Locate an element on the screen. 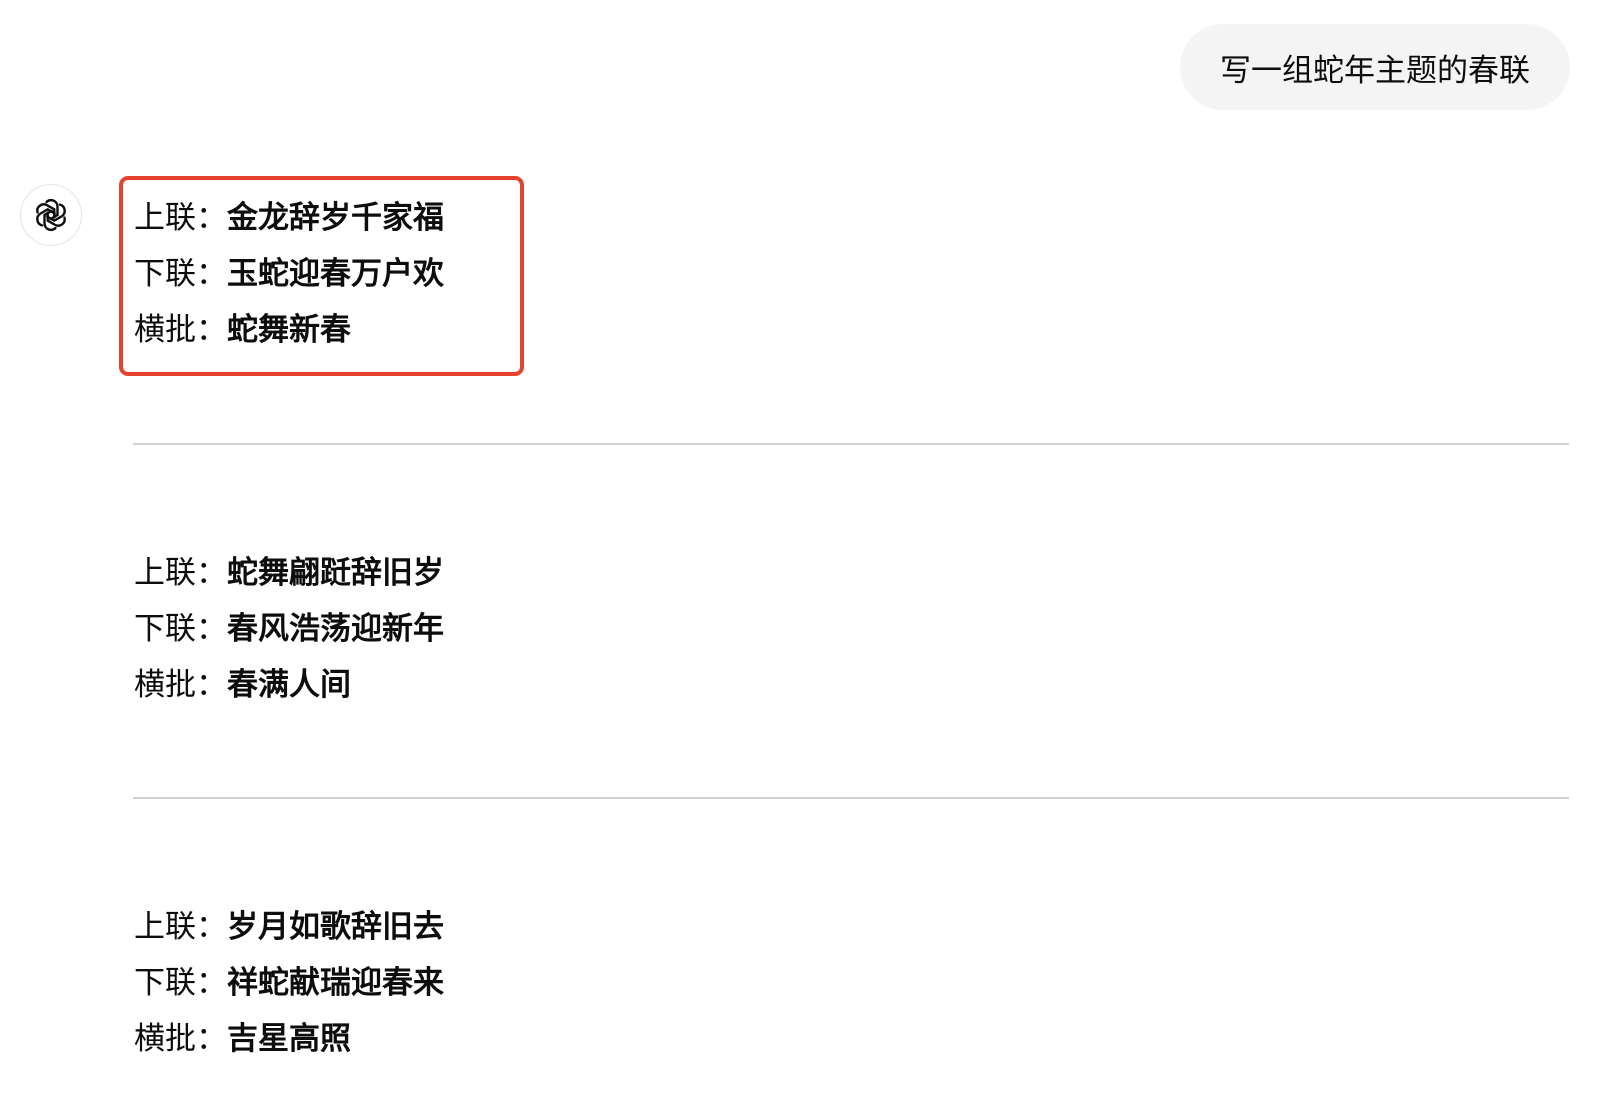  lower-line: 下联： 祥蛇献瑞迎春来 is located at coordinates (289, 979).